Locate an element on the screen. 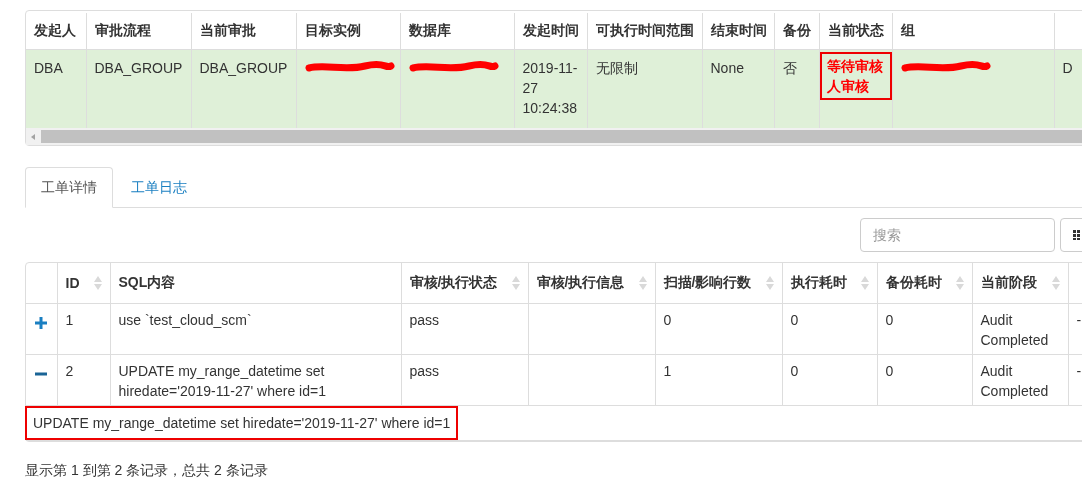 The width and height of the screenshot is (1082, 492). table-cell: D is located at coordinates (1067, 68).